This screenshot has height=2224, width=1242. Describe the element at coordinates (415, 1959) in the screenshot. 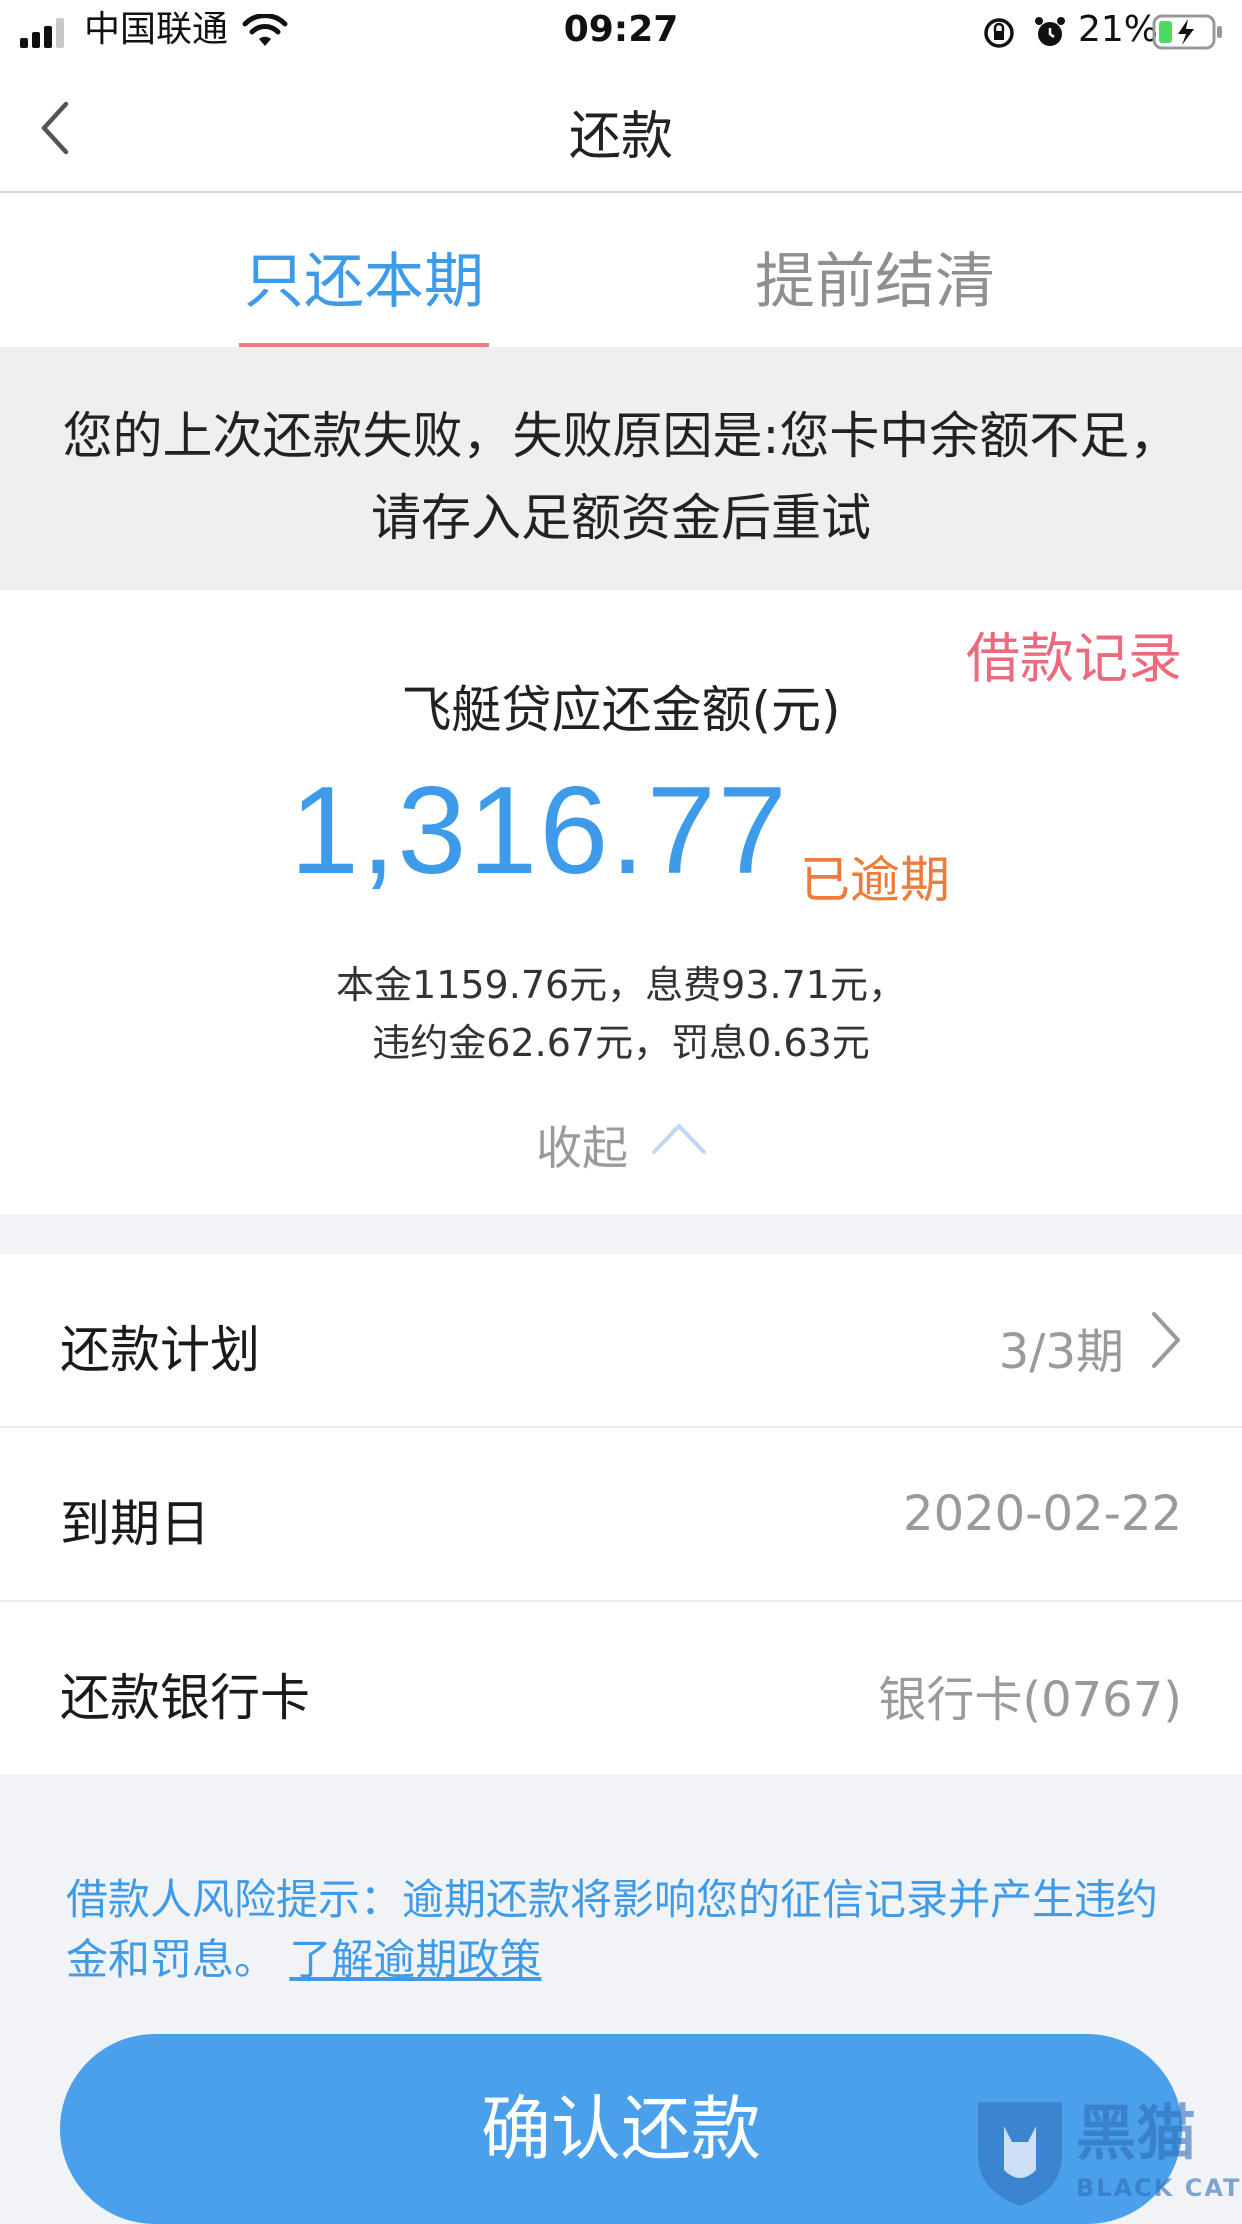

I see `overdue-policy-link: 了解逾期政策` at that location.